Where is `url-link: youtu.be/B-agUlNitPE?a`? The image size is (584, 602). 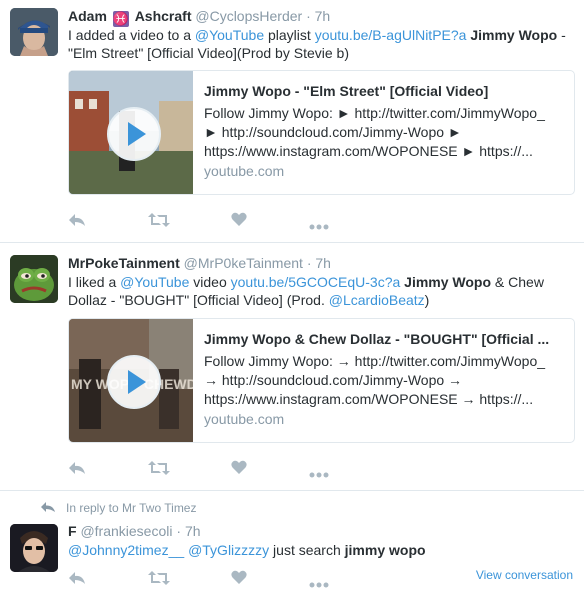
url-link: youtu.be/B-agUlNitPE?a is located at coordinates (391, 35).